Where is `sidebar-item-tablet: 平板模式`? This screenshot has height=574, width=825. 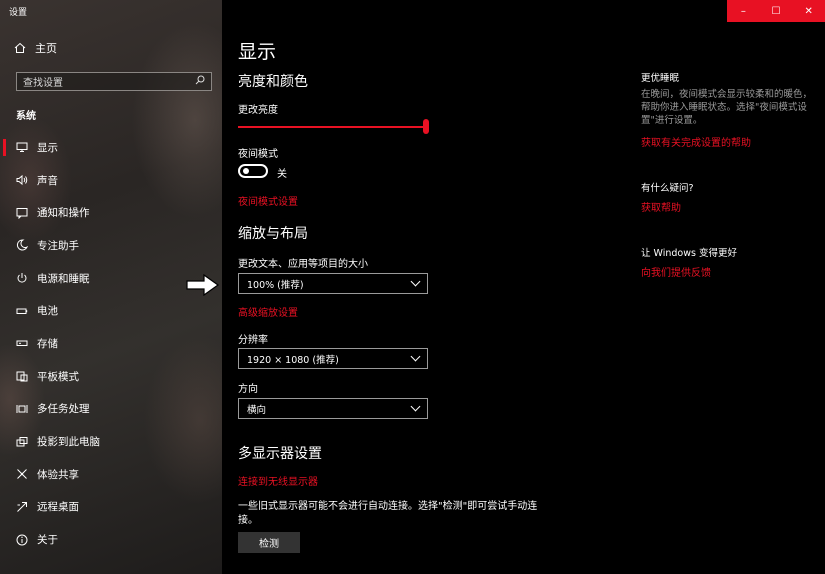
sidebar-item-tablet: 平板模式 is located at coordinates (111, 376).